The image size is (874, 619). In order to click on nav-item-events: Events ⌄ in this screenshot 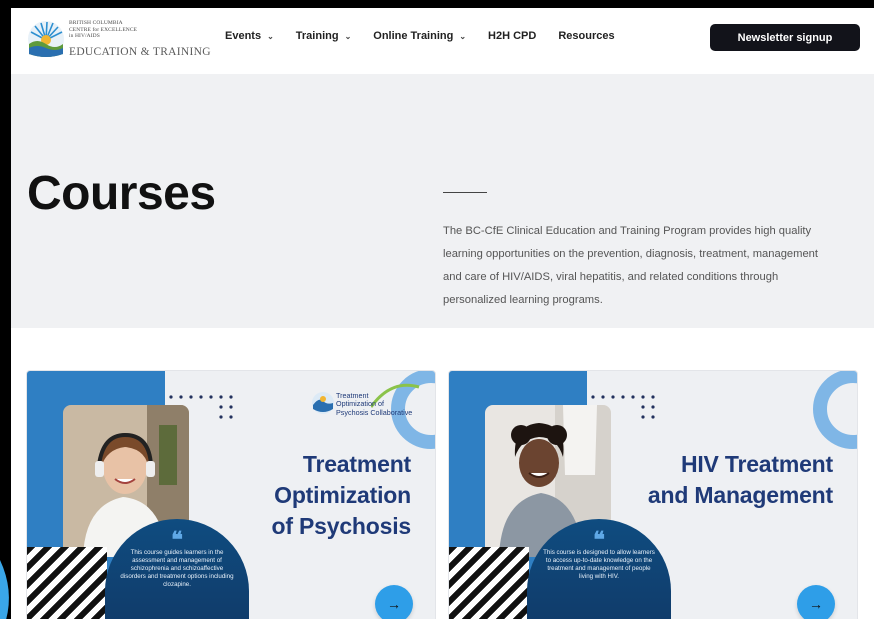, I will do `click(249, 36)`.